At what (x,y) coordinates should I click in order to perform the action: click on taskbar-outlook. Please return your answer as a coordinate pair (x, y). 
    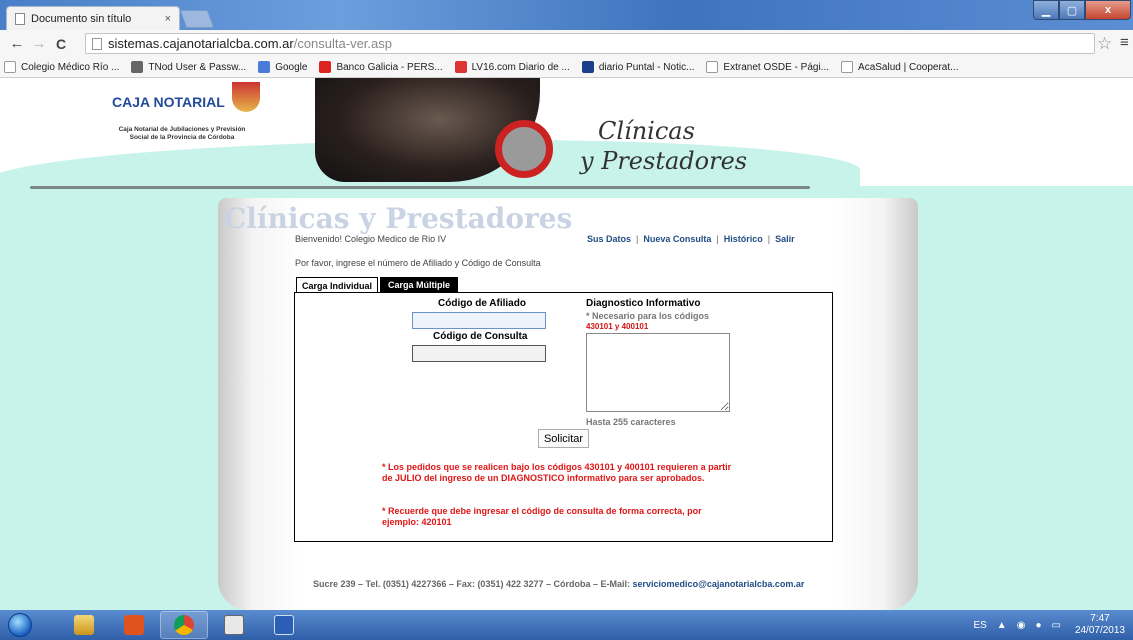
    Looking at the image, I should click on (134, 625).